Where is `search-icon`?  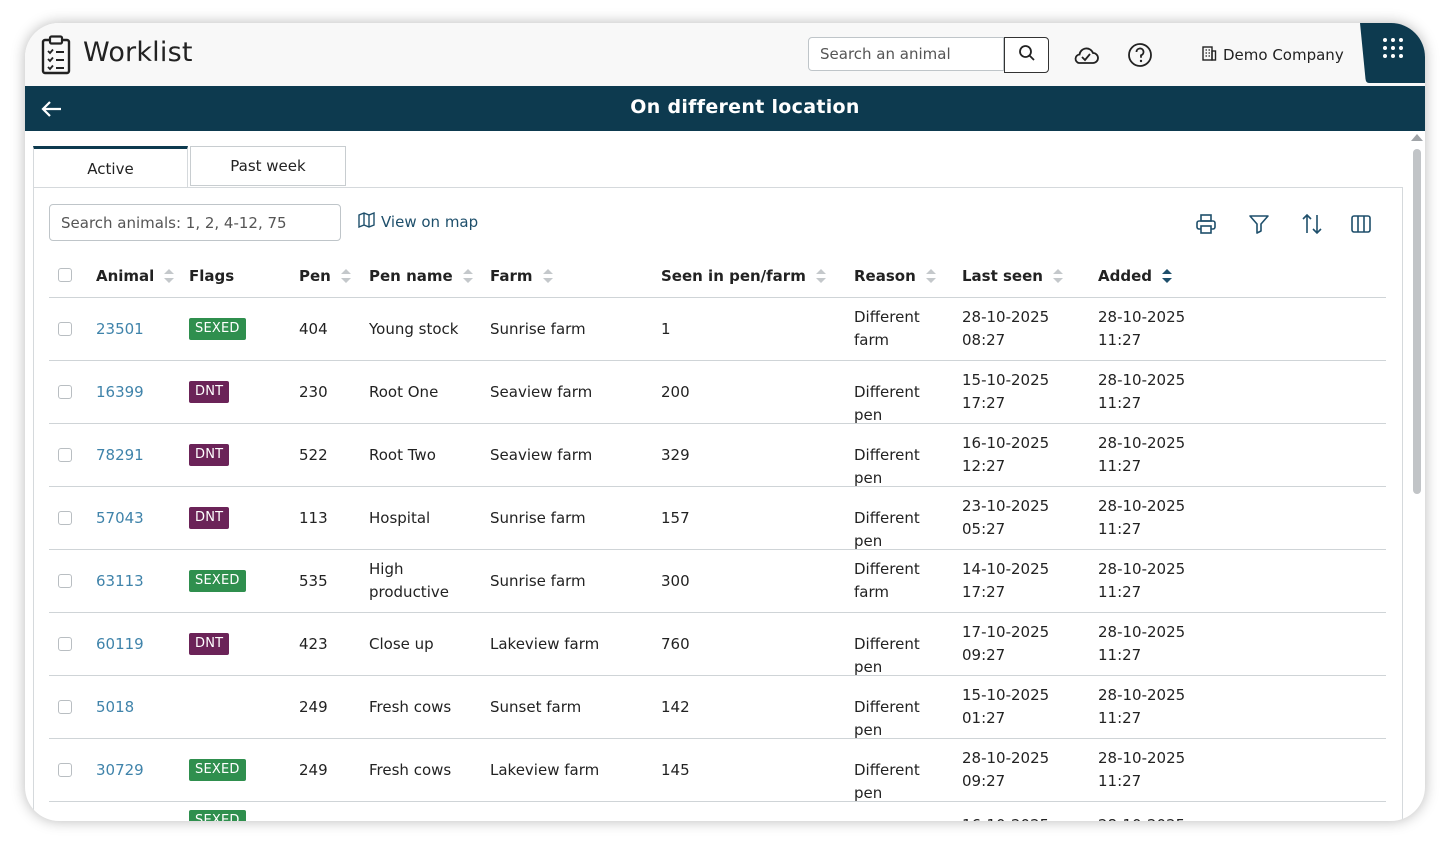 search-icon is located at coordinates (1027, 55).